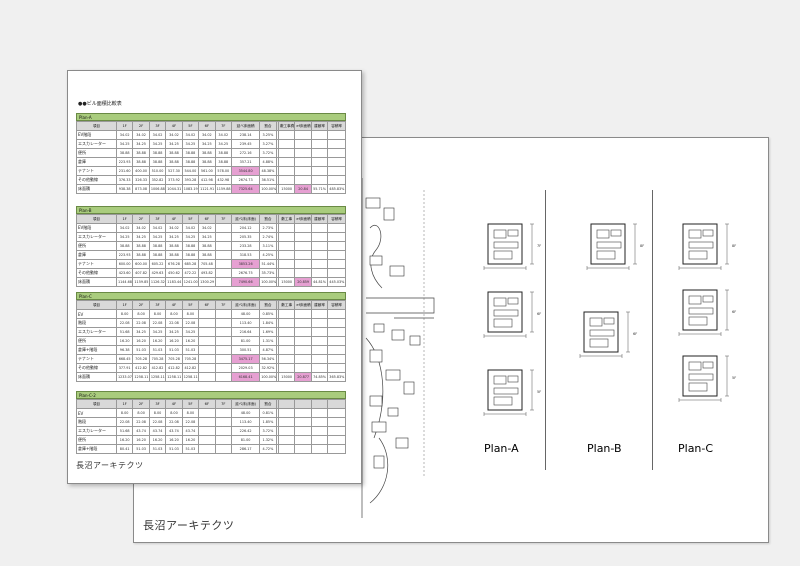 The image size is (800, 566). I want to click on table-row: 階段 22.08 22.08 22.08 22.08 22.08 113.40 1.85%, so click(211, 422).